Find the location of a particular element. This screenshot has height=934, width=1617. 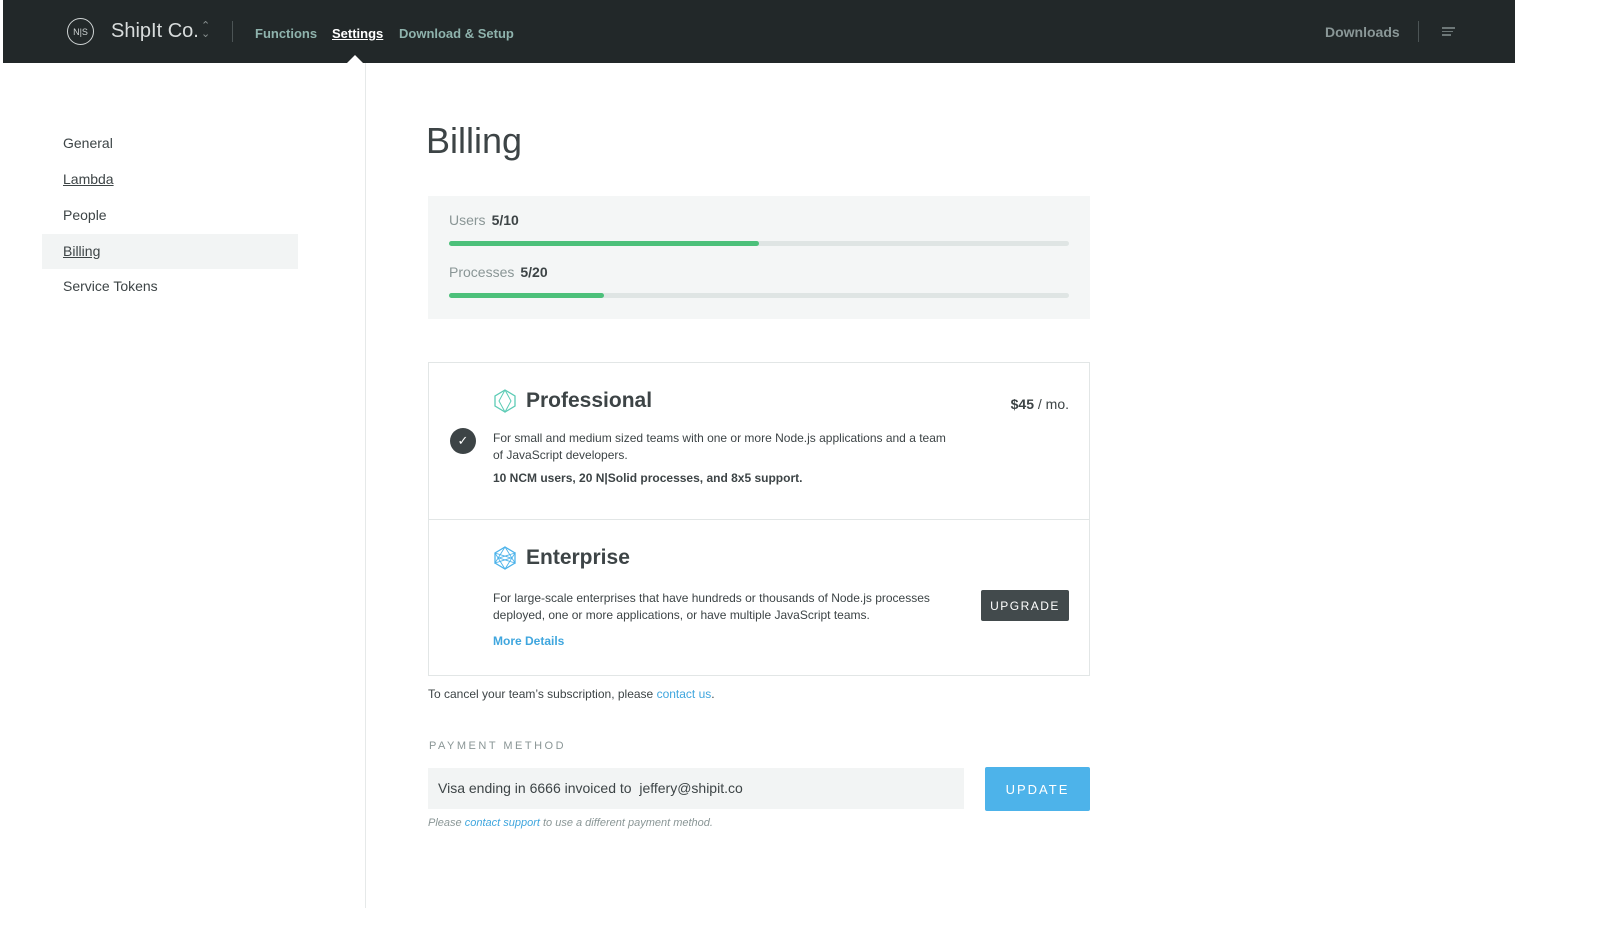

plan-title: Professional is located at coordinates (589, 400).